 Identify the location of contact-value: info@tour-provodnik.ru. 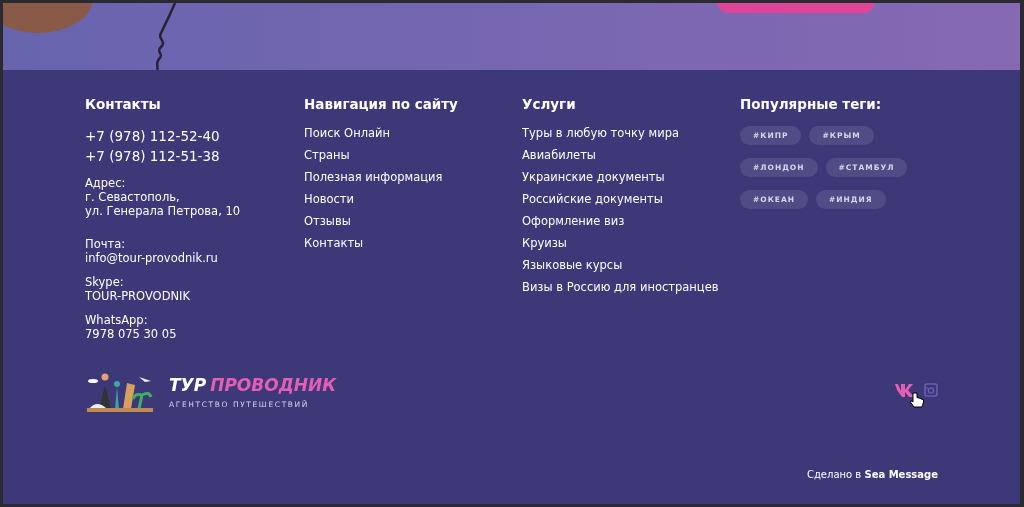
(152, 258).